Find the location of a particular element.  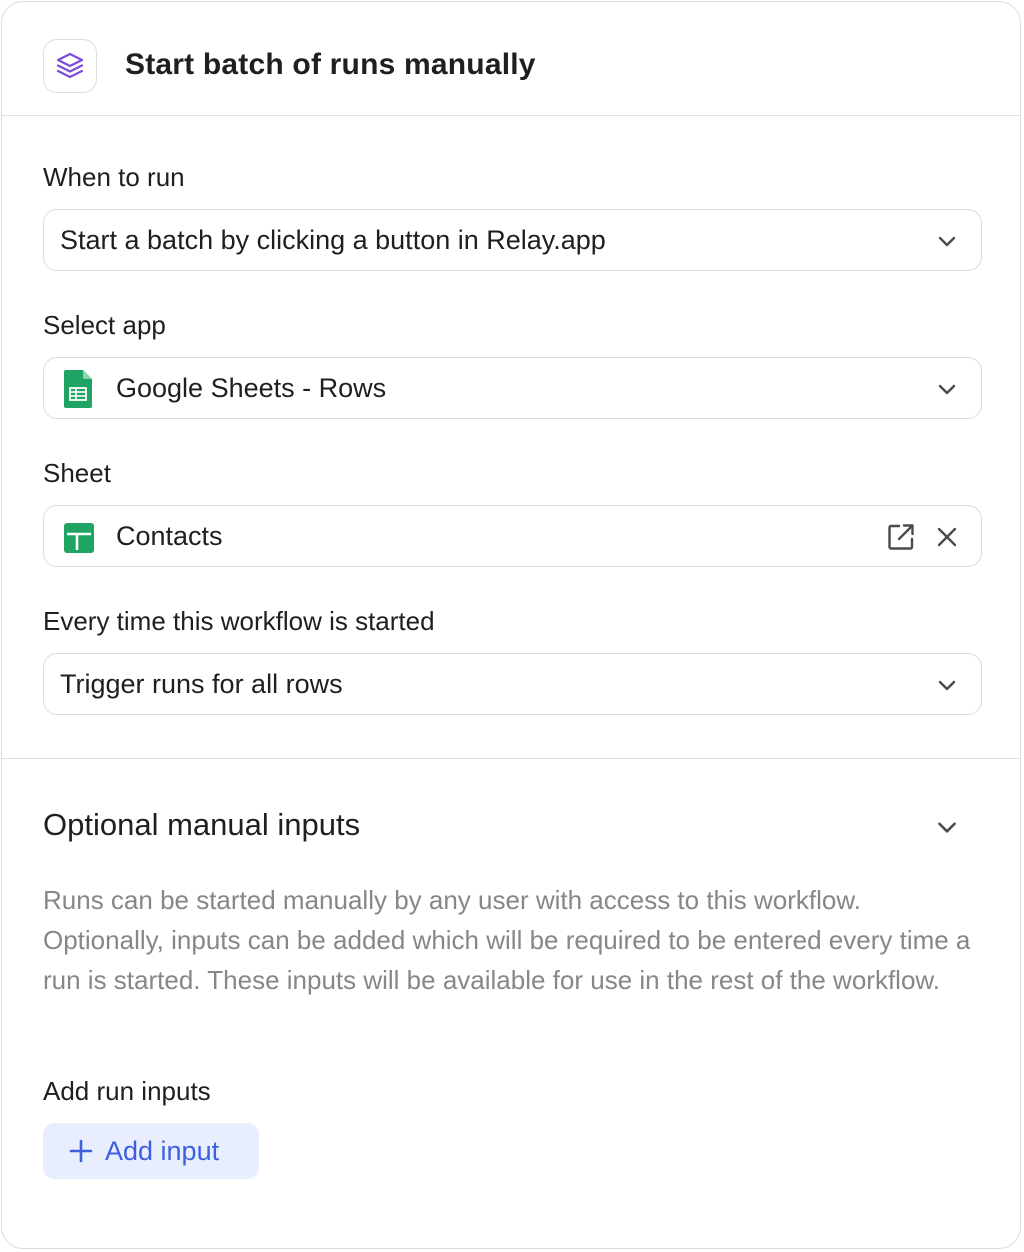

trigger-icon-badge is located at coordinates (70, 66).